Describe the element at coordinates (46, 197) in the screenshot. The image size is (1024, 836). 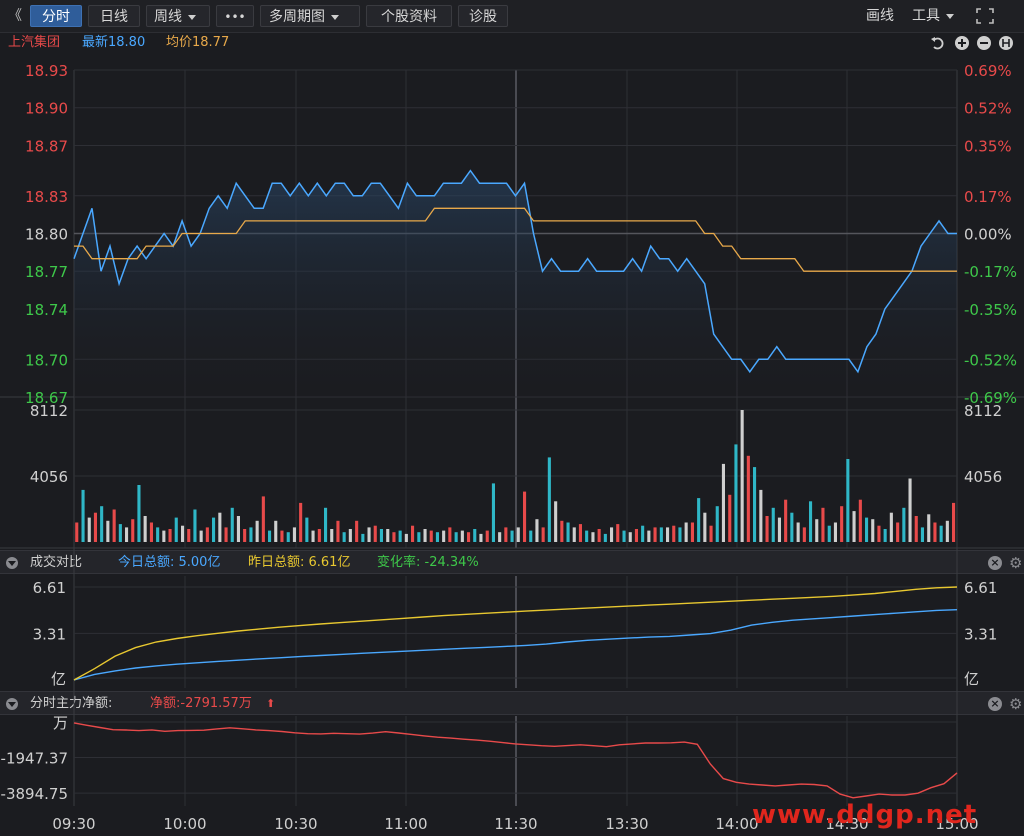
I see `price-tick-label: 18.83` at that location.